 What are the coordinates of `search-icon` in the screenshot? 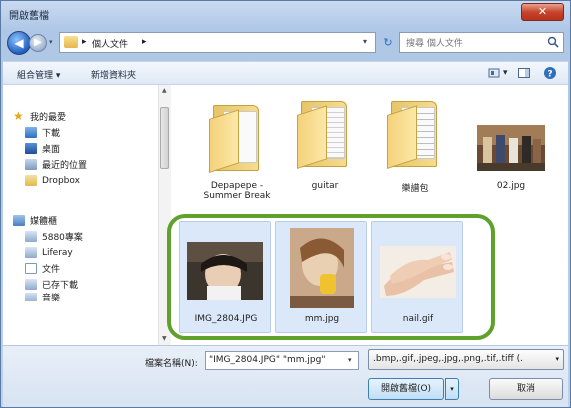 It's located at (553, 42).